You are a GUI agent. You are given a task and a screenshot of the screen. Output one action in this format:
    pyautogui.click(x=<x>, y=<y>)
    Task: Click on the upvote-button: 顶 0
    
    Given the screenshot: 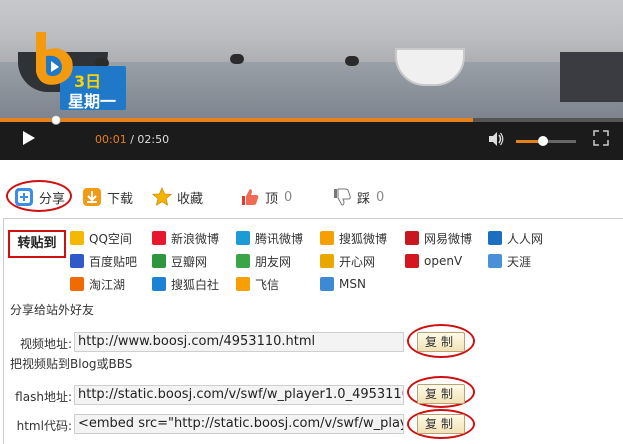 What is the action you would take?
    pyautogui.click(x=266, y=197)
    